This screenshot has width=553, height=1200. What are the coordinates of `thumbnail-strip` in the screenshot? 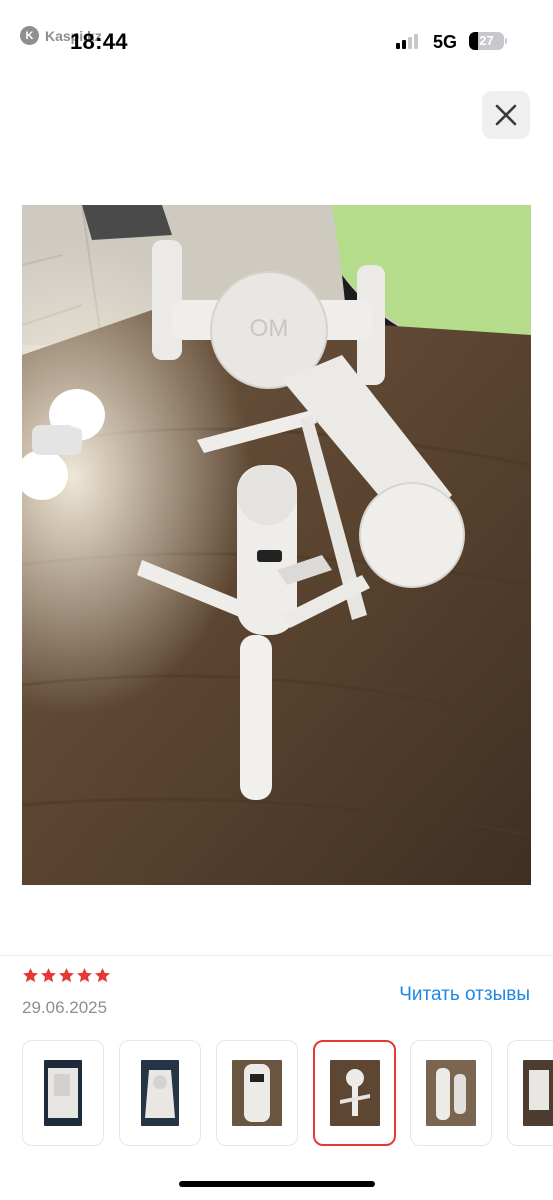 It's located at (287, 1093).